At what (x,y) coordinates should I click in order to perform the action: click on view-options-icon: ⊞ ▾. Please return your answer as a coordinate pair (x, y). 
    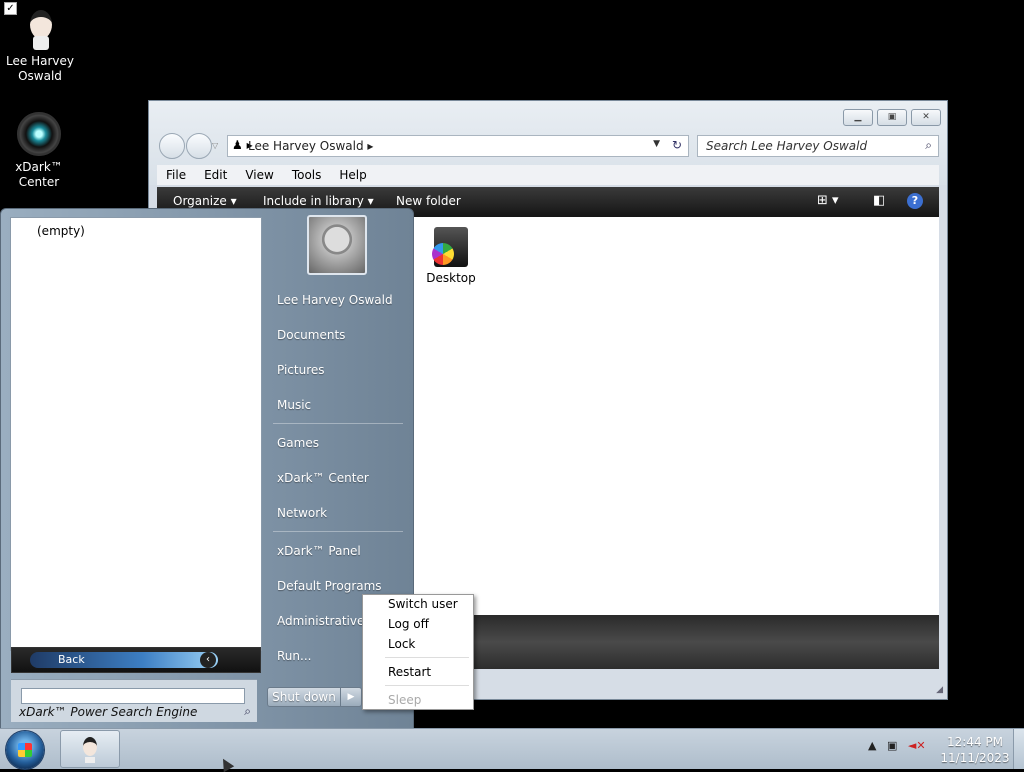
    Looking at the image, I should click on (828, 200).